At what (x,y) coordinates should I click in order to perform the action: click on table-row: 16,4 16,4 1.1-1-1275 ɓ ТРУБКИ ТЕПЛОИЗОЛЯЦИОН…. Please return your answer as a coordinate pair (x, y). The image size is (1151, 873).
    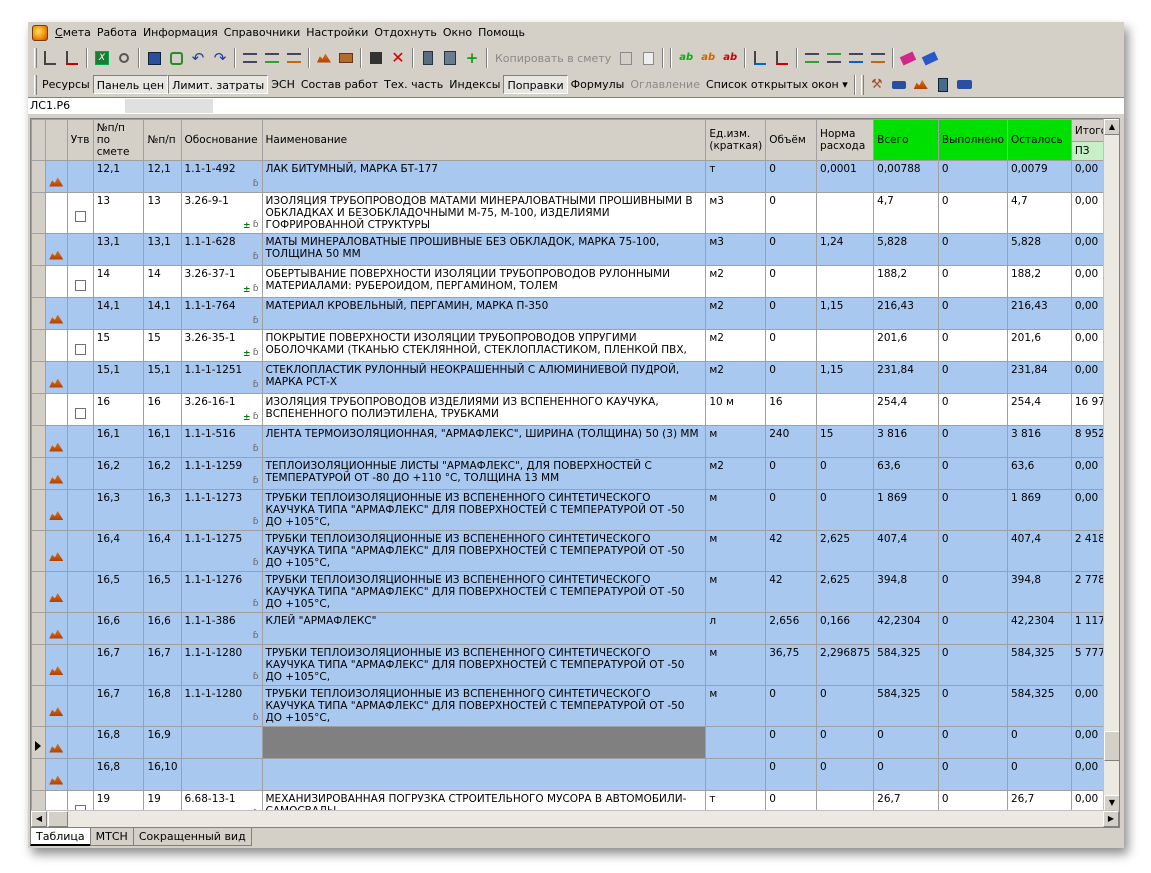
    Looking at the image, I should click on (575, 551).